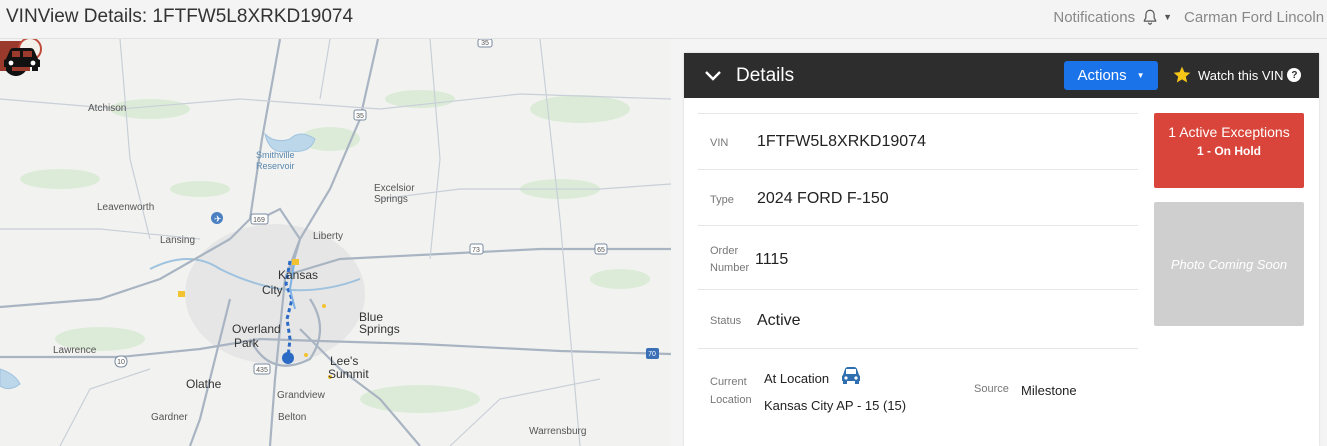  I want to click on map-label-lansing: Lansing, so click(178, 240).